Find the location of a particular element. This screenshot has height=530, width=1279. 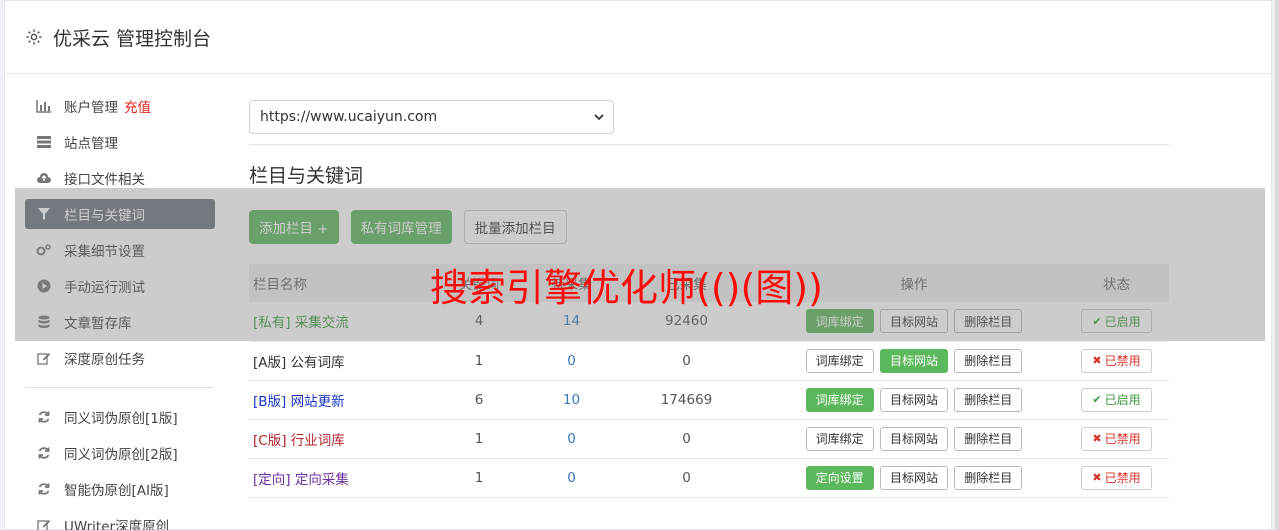

section-title: 栏目与关键词 is located at coordinates (306, 176).